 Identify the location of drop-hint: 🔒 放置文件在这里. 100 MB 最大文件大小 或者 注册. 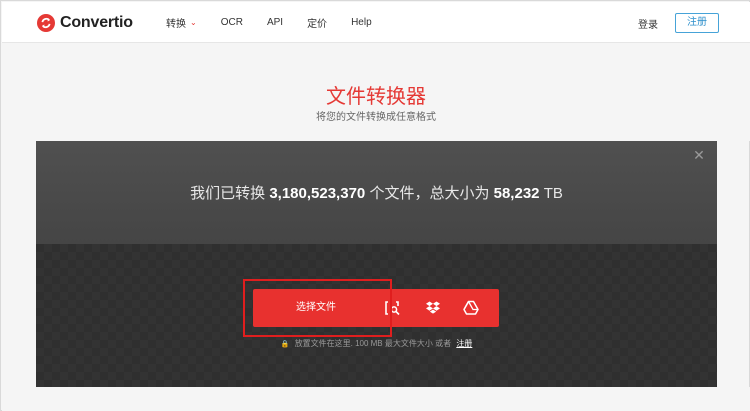
(376, 343).